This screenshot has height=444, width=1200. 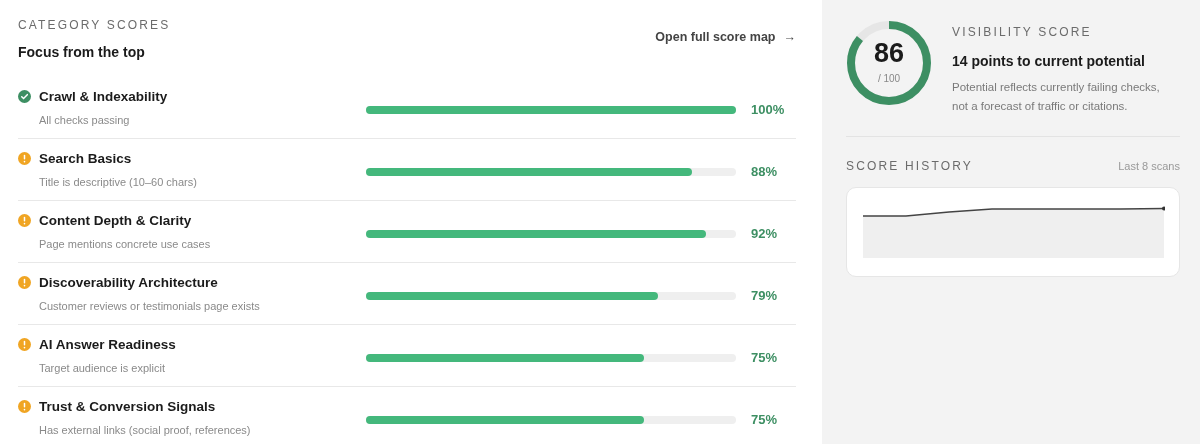 I want to click on category-name: Discoverability Architecture, so click(x=129, y=282).